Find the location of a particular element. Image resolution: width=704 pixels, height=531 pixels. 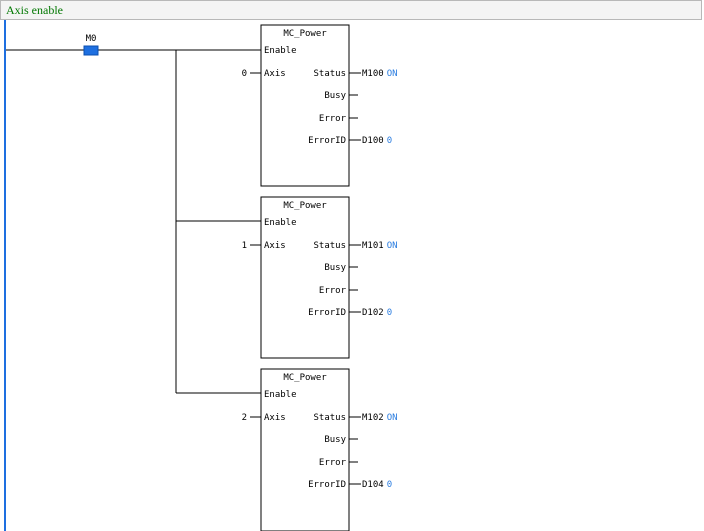

contact-label: M0 is located at coordinates (91, 39).